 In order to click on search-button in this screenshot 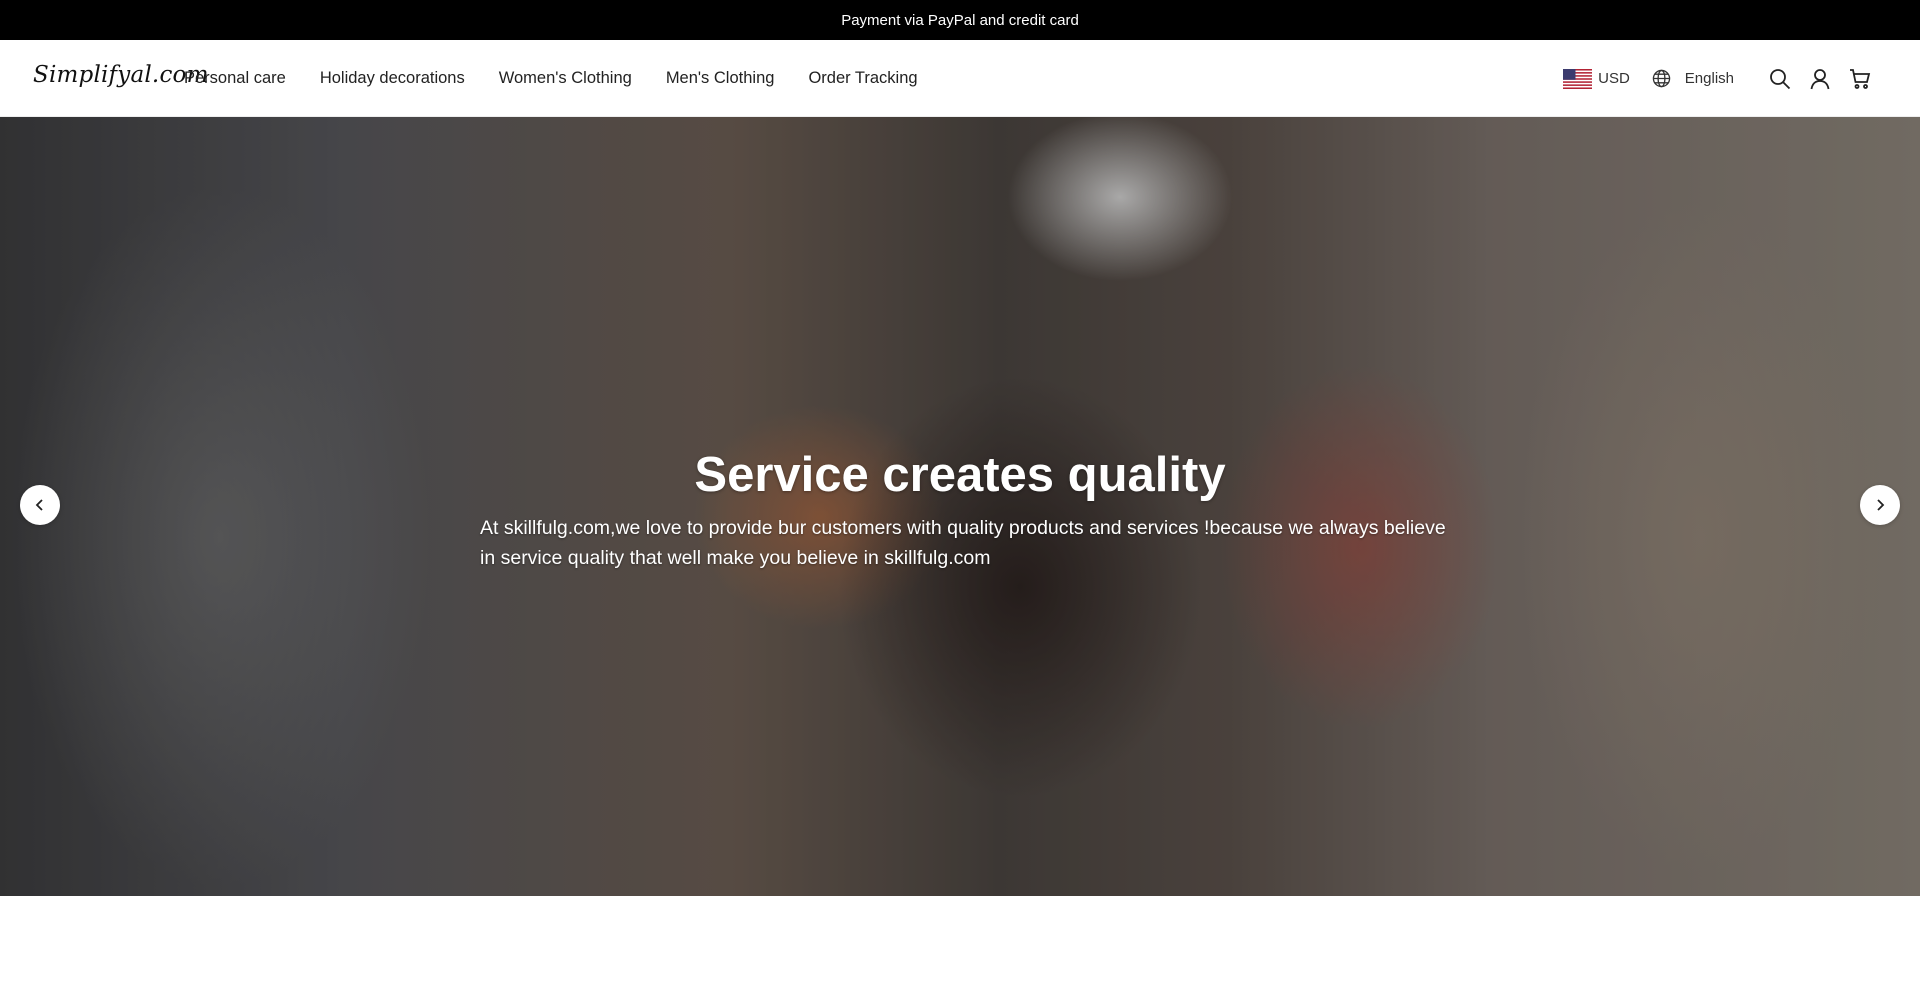, I will do `click(1780, 79)`.